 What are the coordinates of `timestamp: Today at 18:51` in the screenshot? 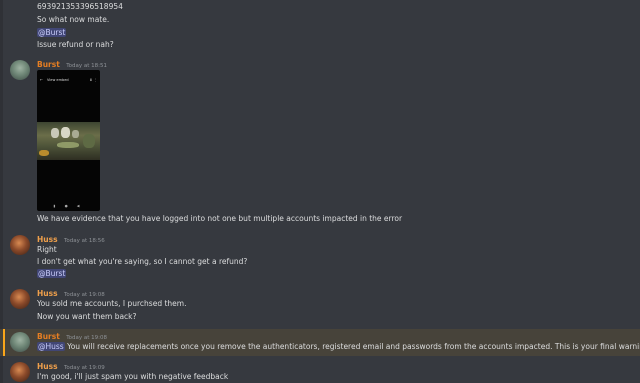 It's located at (86, 66).